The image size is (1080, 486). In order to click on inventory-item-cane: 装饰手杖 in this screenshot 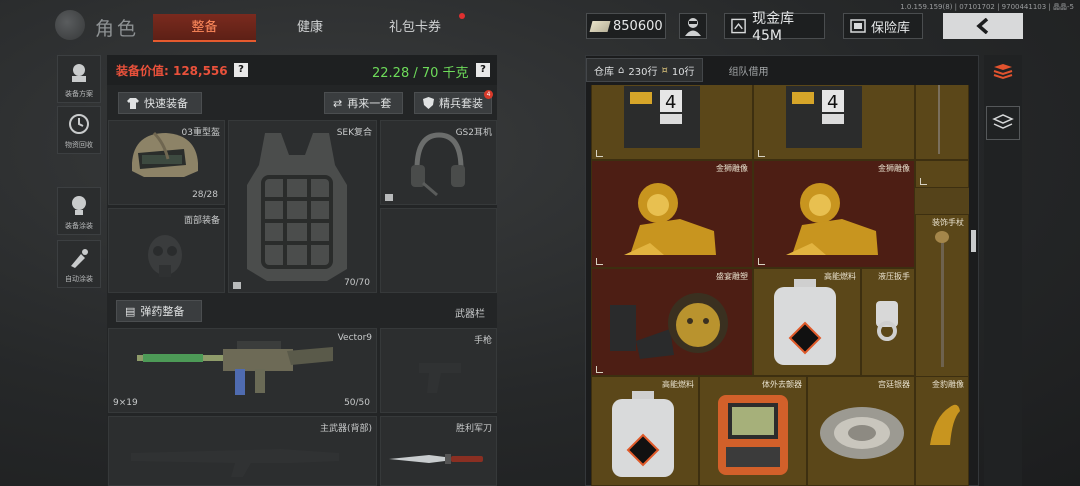, I will do `click(942, 295)`.